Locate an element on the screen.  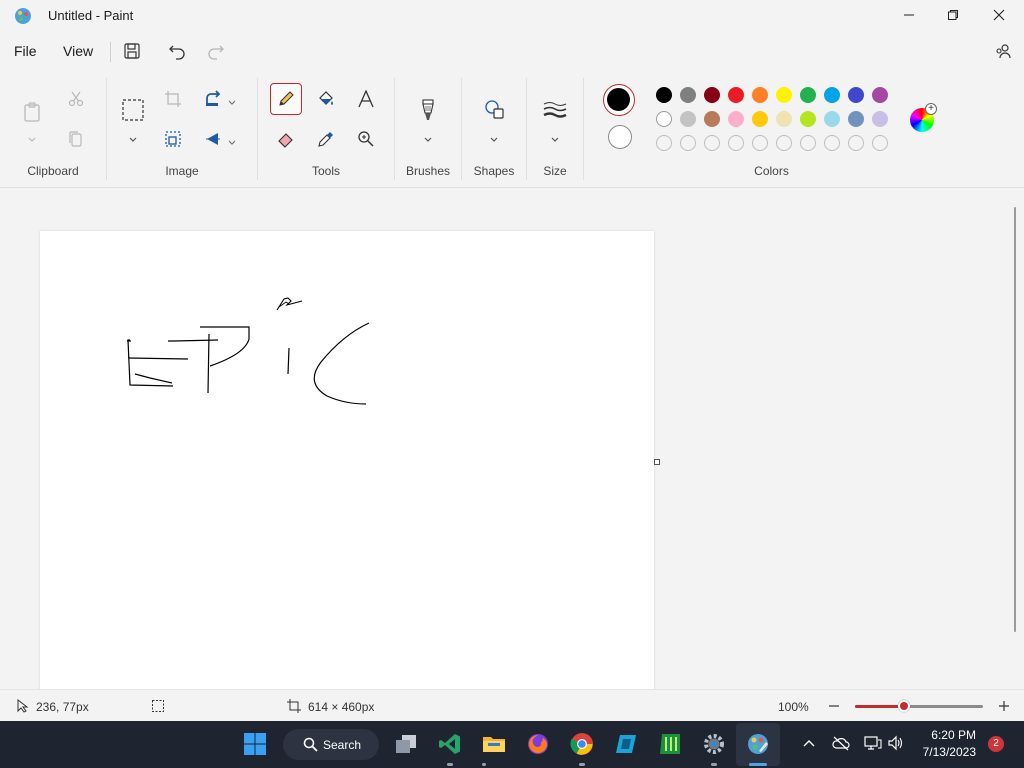
chevron-up-icon is located at coordinates (809, 743).